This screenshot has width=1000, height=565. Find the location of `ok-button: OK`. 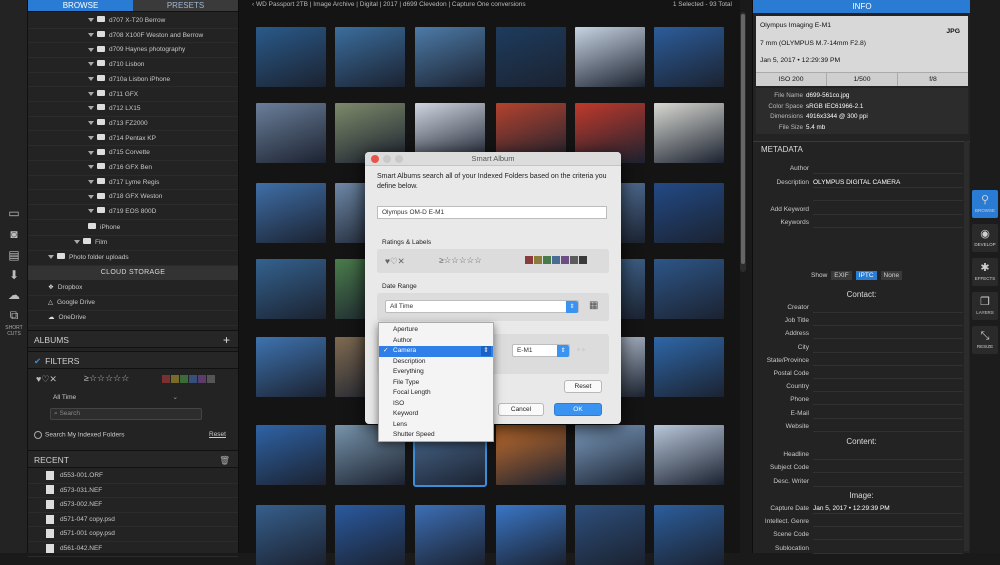

ok-button: OK is located at coordinates (578, 409).